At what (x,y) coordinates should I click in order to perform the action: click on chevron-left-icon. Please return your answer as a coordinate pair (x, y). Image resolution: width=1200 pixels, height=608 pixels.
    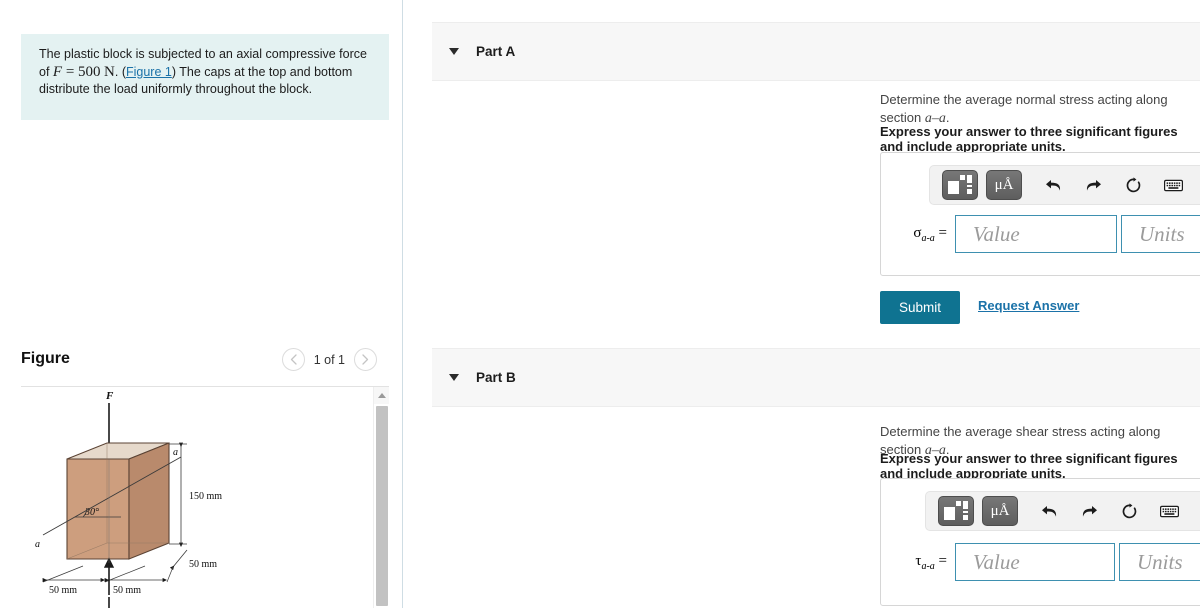
    Looking at the image, I should click on (293, 359).